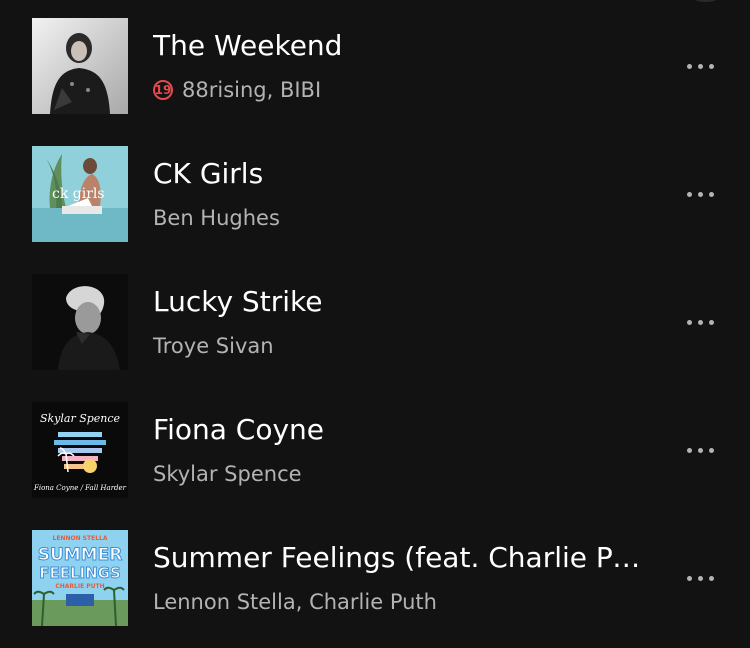 The width and height of the screenshot is (750, 648). Describe the element at coordinates (80, 450) in the screenshot. I see `album-art-fiona-coyne: Skylar Spence Fiona Coyne / Fall Harder` at that location.